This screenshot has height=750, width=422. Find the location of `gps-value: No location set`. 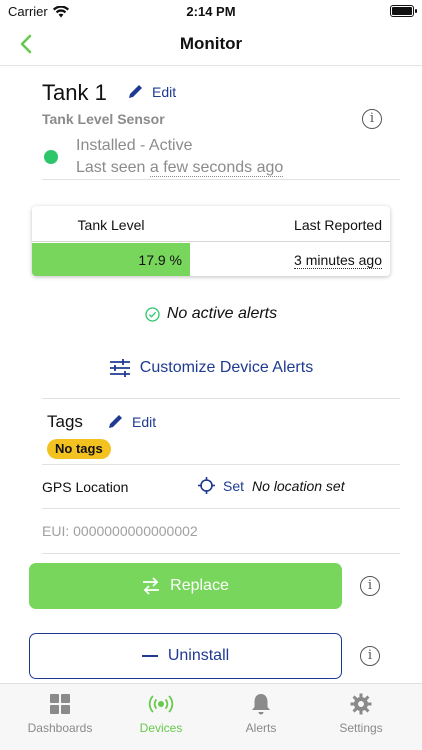

gps-value: No location set is located at coordinates (298, 486).